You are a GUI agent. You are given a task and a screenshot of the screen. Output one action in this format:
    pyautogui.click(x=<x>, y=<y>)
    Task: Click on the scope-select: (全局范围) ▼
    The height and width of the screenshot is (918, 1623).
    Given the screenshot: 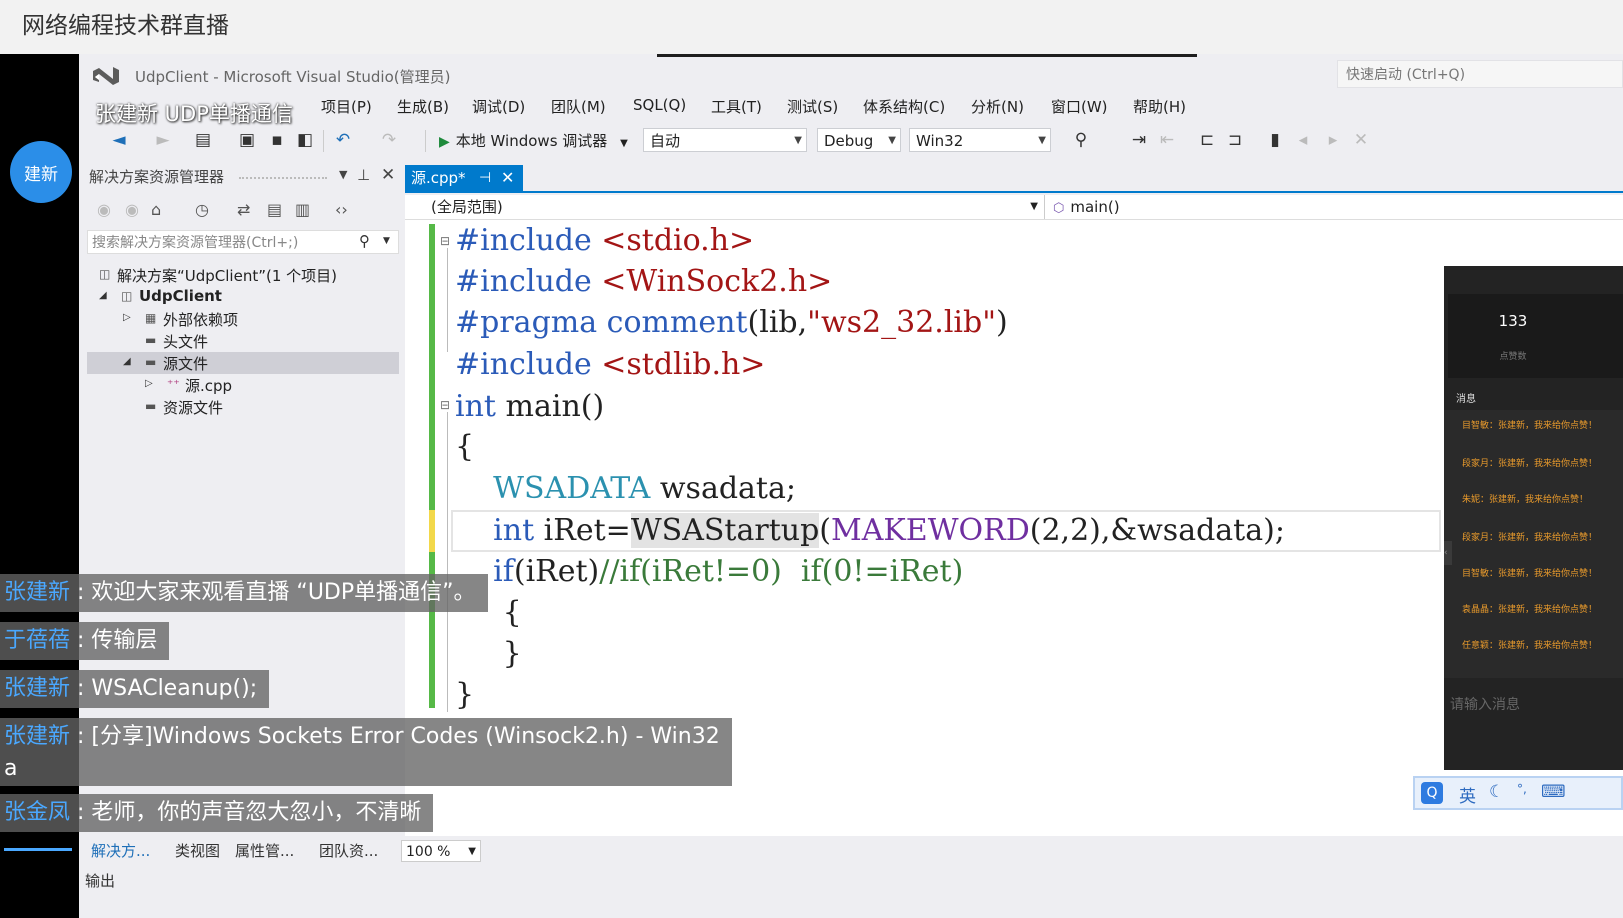 What is the action you would take?
    pyautogui.click(x=725, y=207)
    